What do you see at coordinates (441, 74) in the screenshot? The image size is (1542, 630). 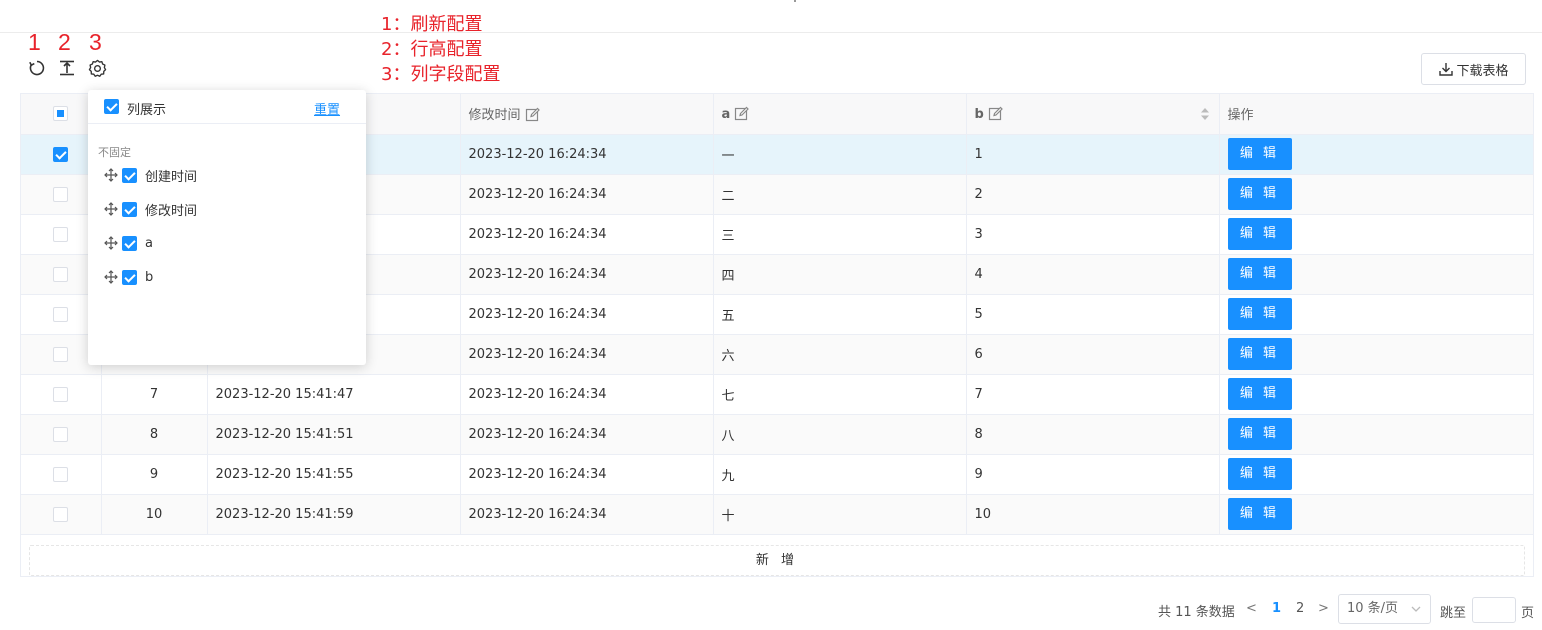 I see `annotation-legend-item: 3：列字段配置` at bounding box center [441, 74].